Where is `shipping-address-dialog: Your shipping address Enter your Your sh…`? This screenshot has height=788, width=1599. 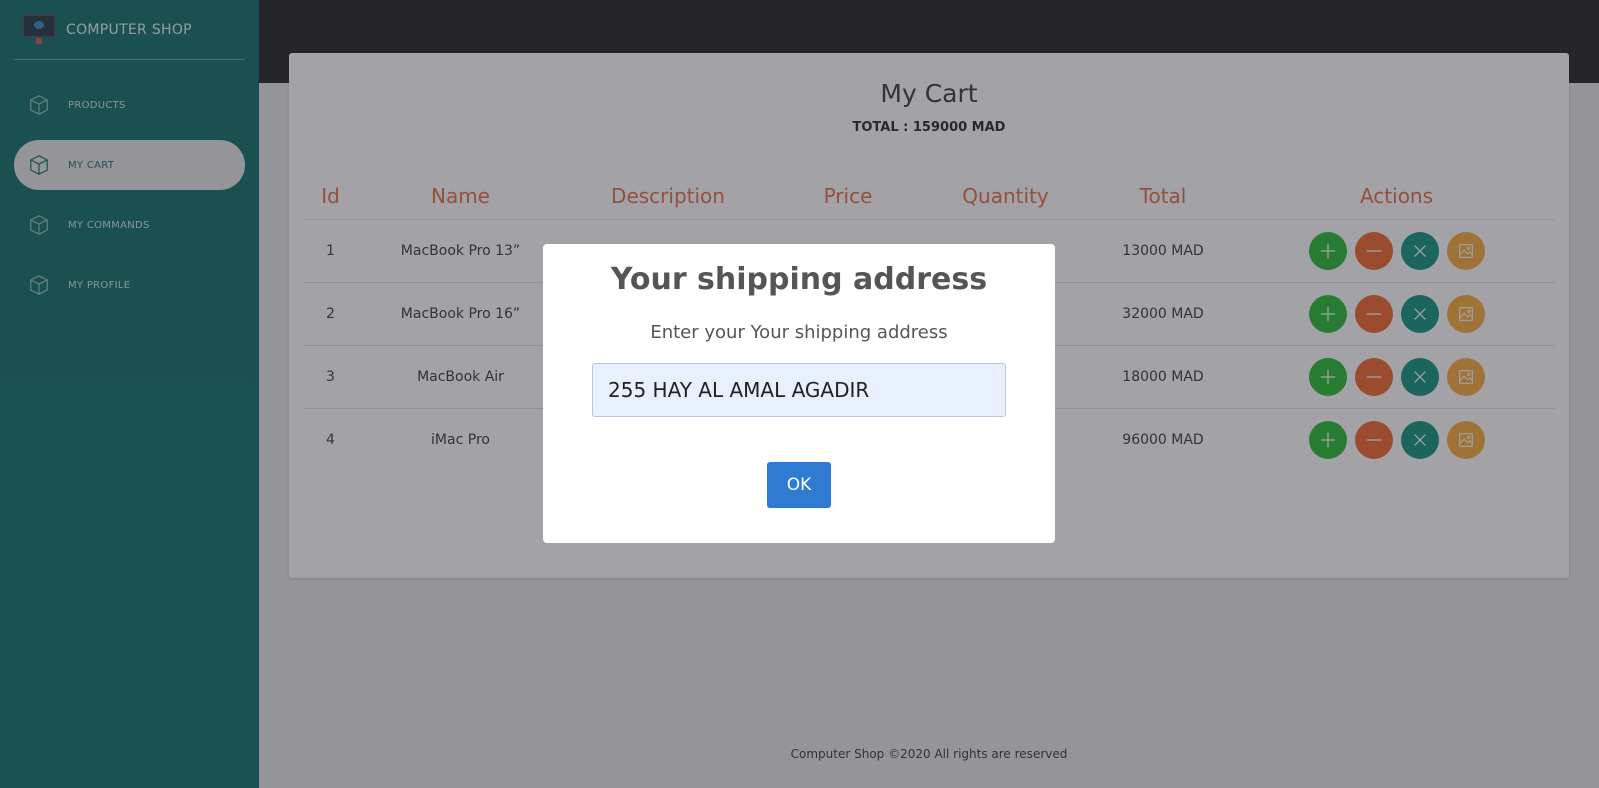 shipping-address-dialog: Your shipping address Enter your Your sh… is located at coordinates (799, 393).